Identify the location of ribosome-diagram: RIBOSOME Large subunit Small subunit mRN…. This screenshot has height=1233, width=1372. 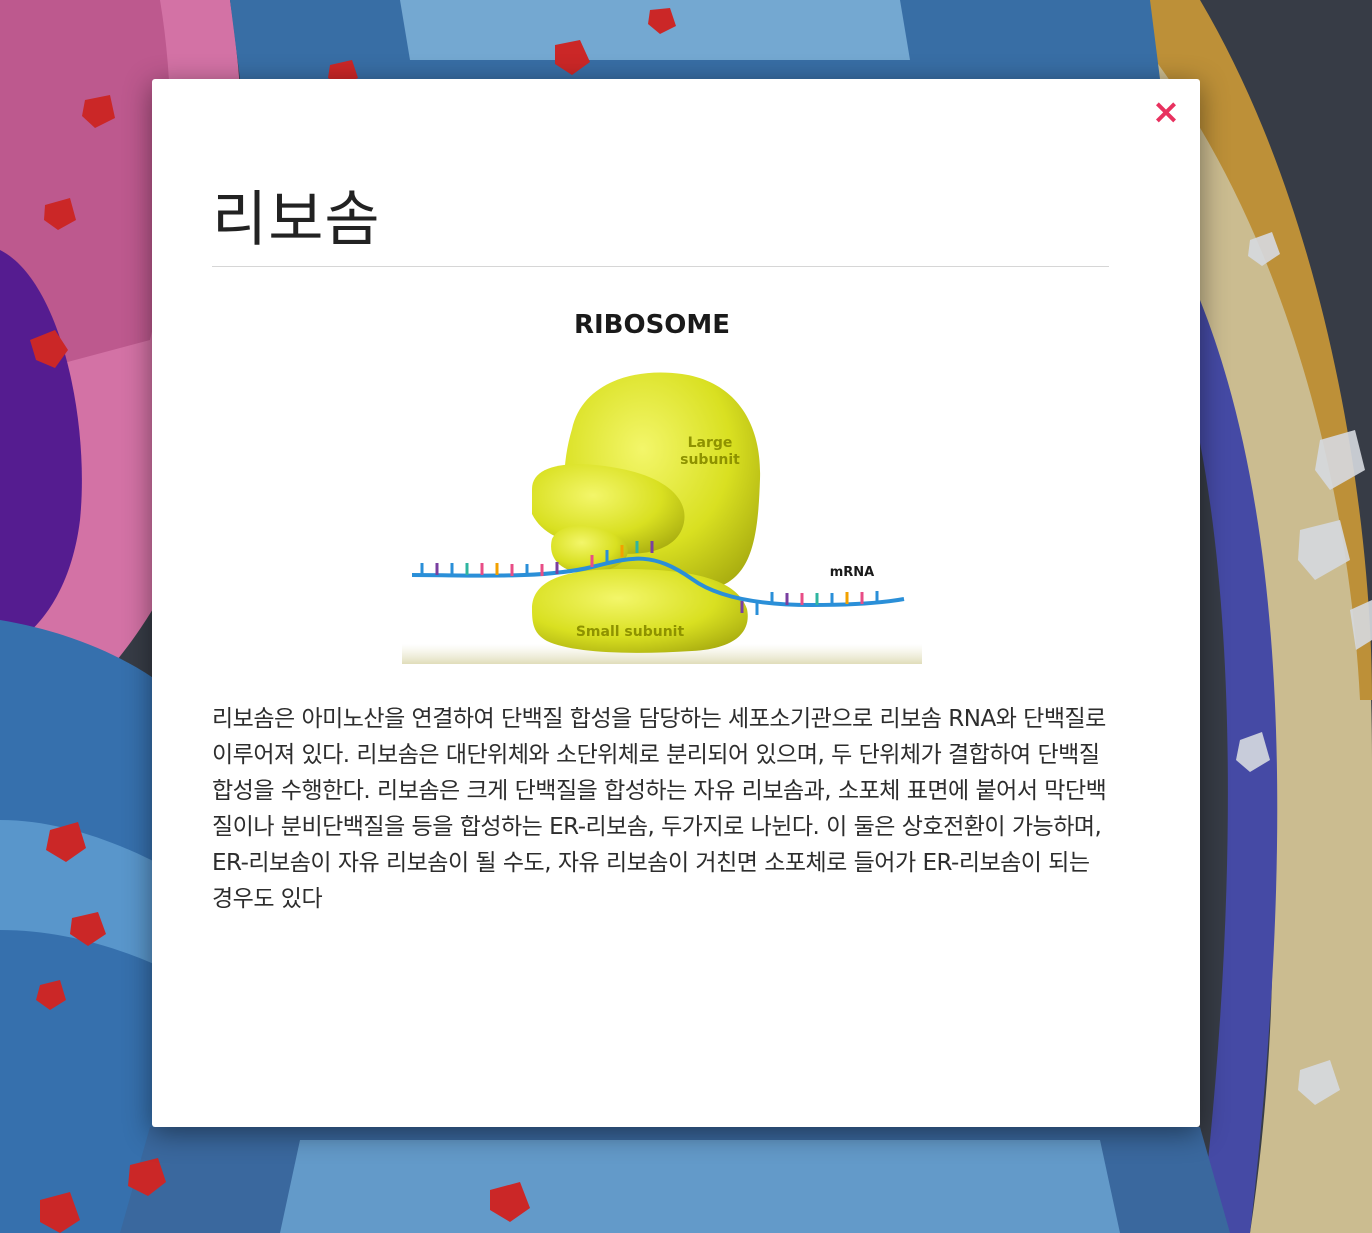
(662, 479).